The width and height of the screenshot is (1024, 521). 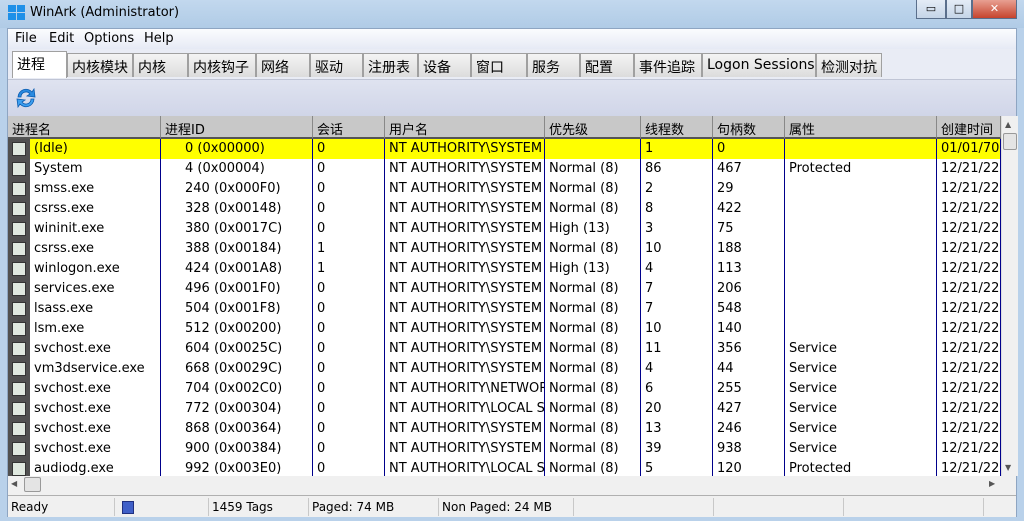 What do you see at coordinates (237, 149) in the screenshot?
I see `cell-1: 0 (0x00000)` at bounding box center [237, 149].